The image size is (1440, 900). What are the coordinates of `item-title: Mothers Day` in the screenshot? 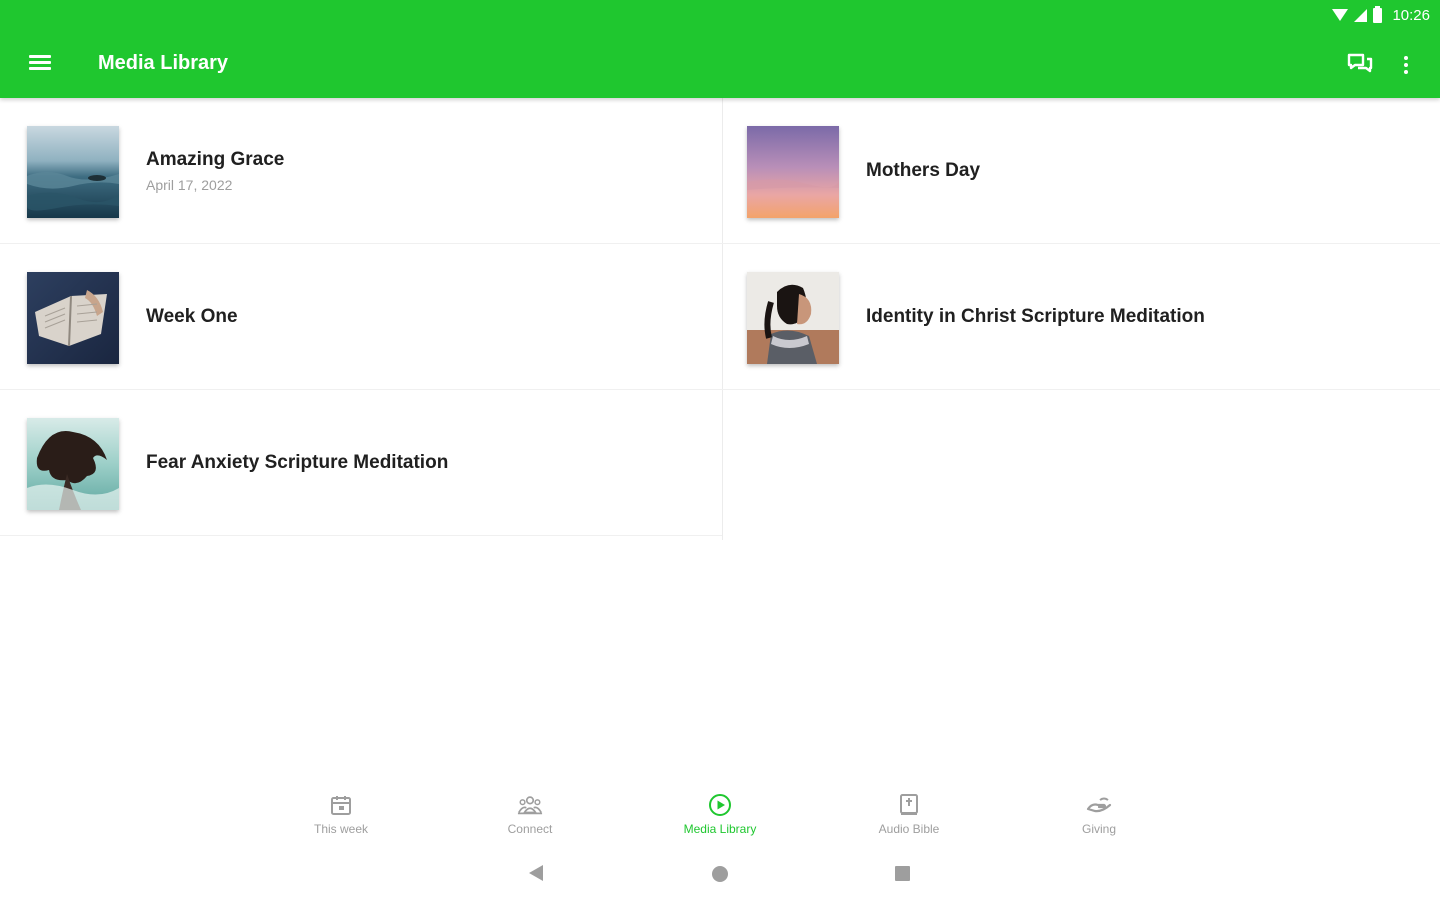 It's located at (923, 170).